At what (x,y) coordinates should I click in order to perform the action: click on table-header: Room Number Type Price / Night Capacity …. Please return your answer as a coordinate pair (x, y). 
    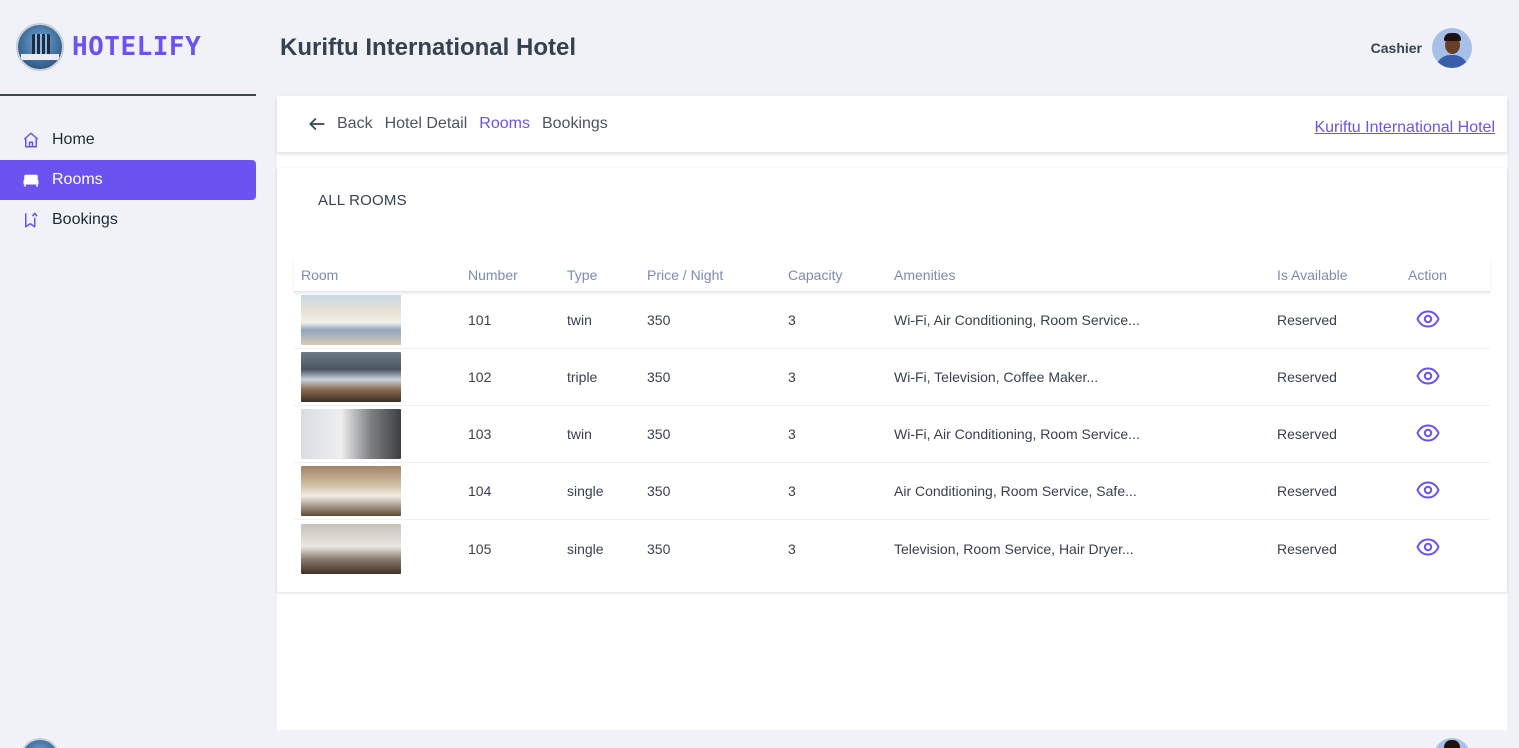
    Looking at the image, I should click on (892, 275).